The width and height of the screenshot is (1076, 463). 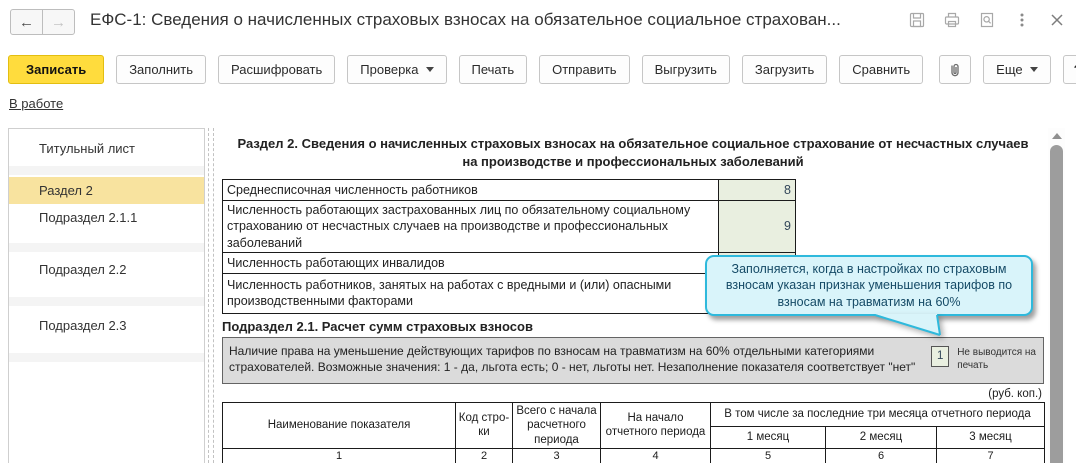 What do you see at coordinates (83, 269) in the screenshot?
I see `sidebar-item-label: Подраздел 2.2` at bounding box center [83, 269].